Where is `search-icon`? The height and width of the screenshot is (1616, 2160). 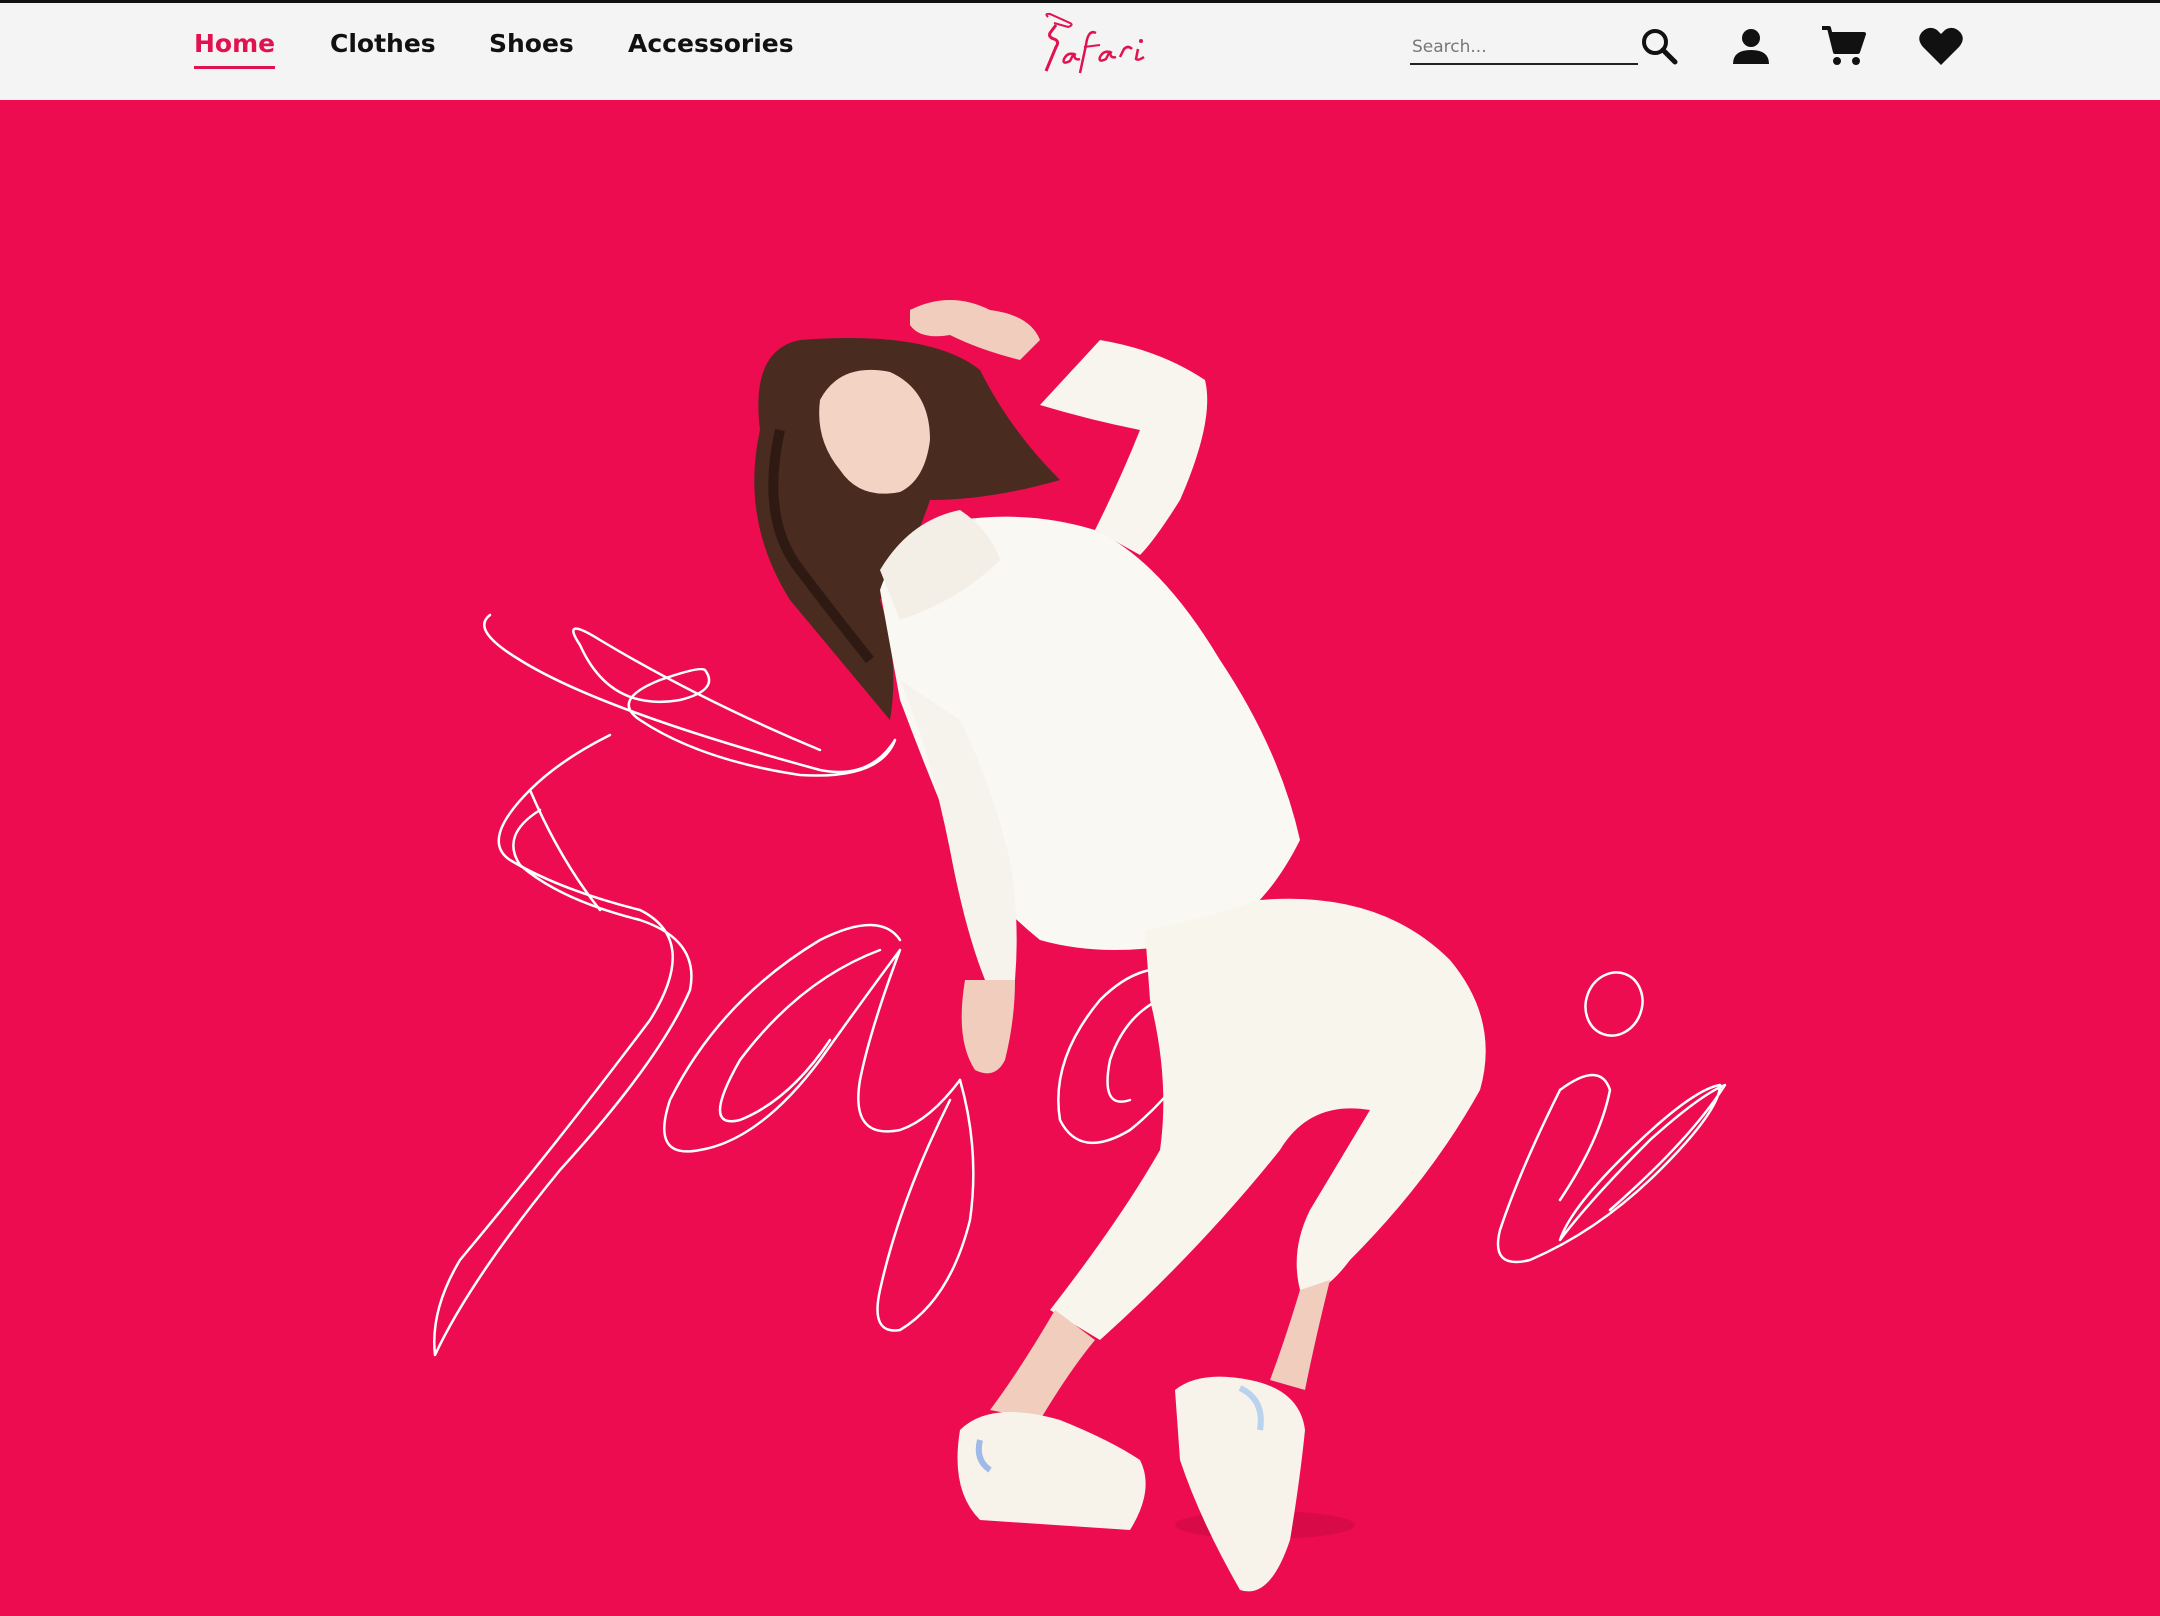
search-icon is located at coordinates (1660, 47).